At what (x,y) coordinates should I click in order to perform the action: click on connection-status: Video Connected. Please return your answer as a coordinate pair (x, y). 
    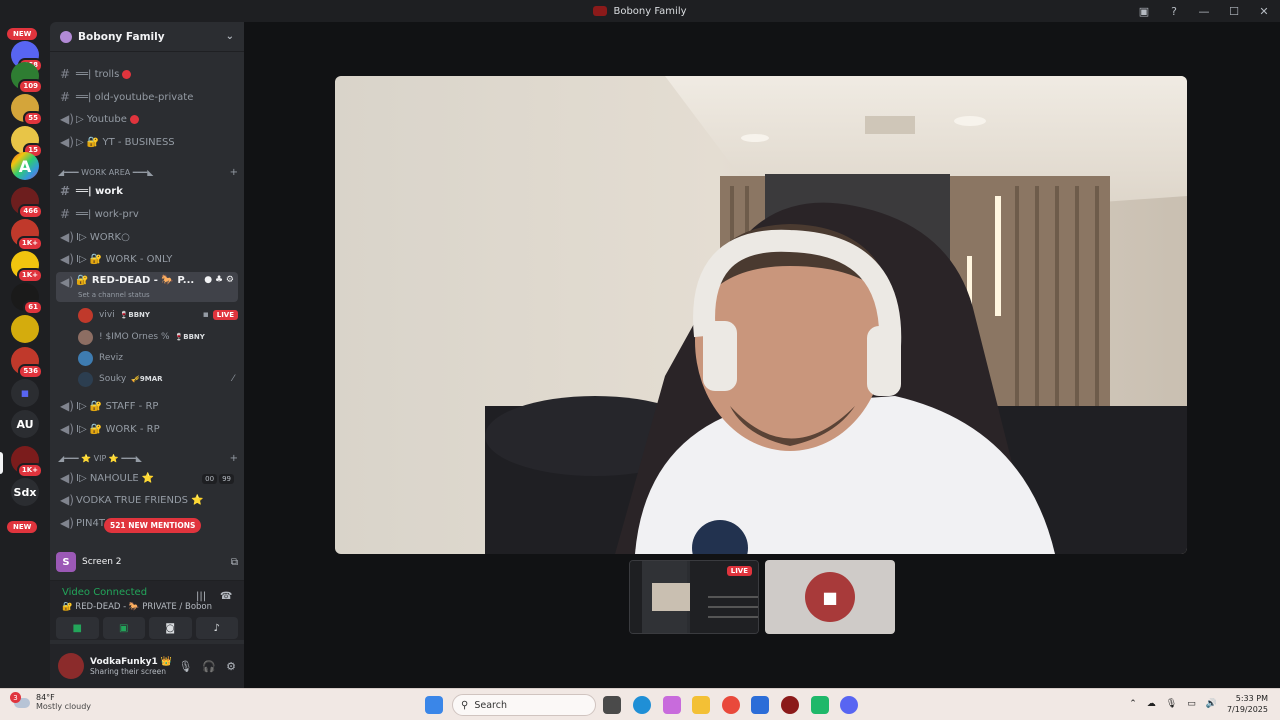
    Looking at the image, I should click on (104, 592).